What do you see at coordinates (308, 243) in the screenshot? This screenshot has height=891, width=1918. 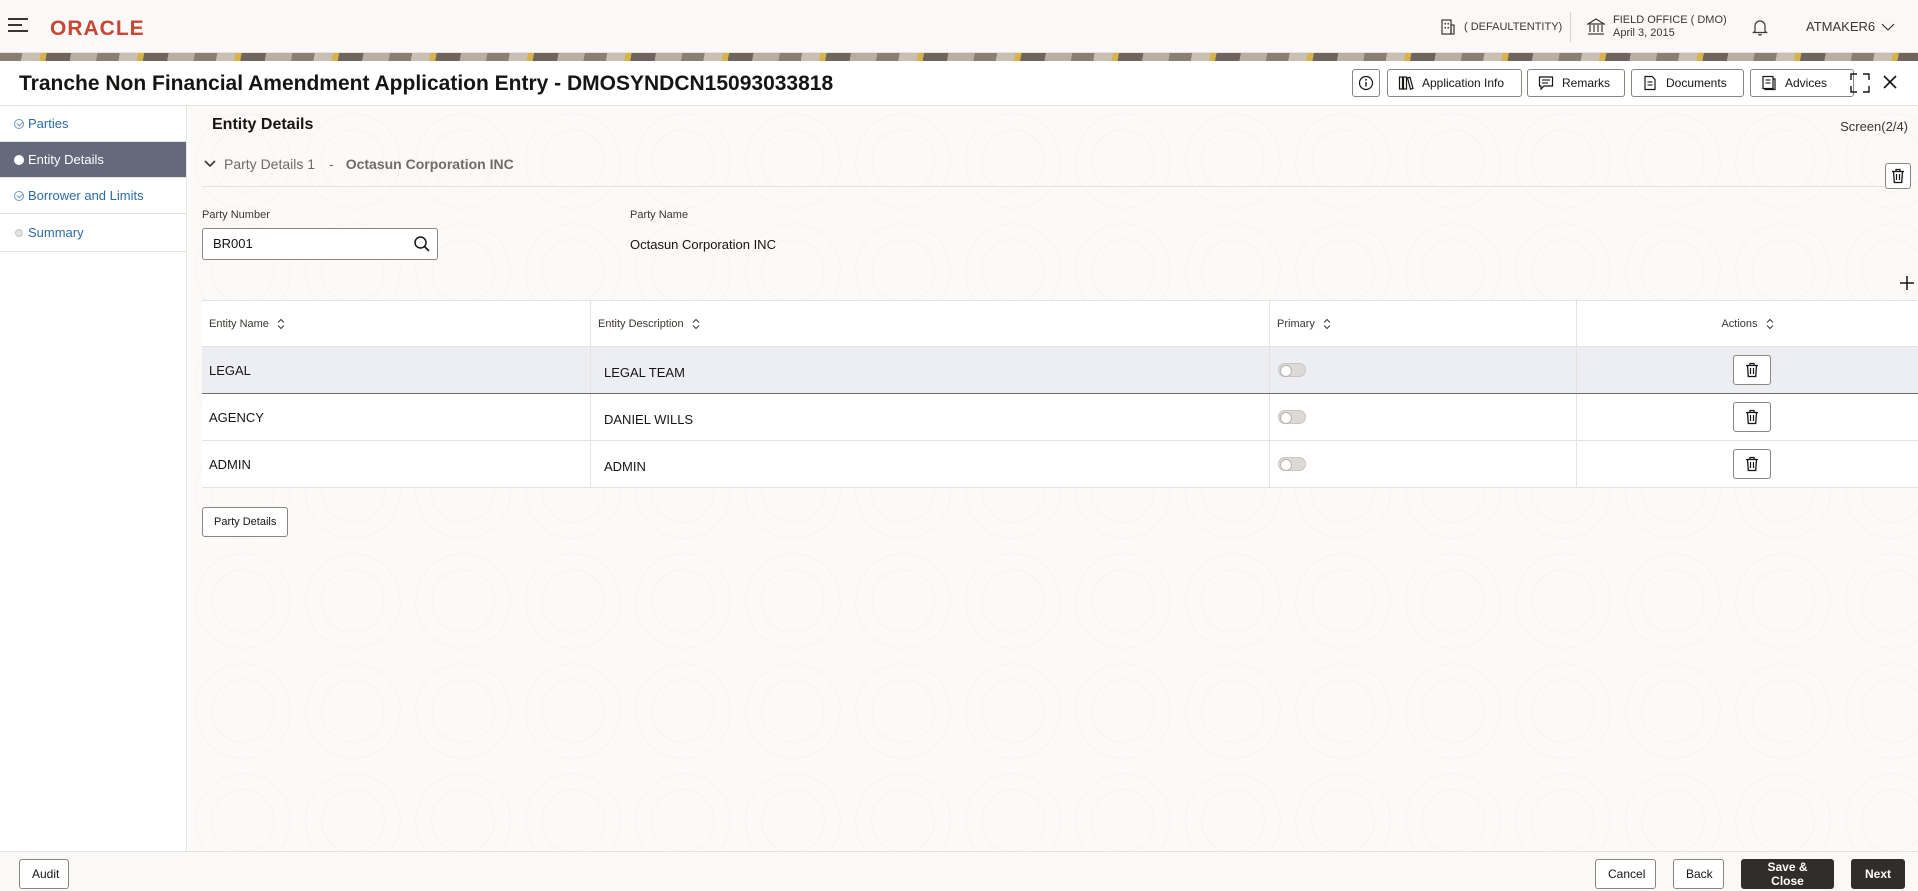 I see `party-number-input` at bounding box center [308, 243].